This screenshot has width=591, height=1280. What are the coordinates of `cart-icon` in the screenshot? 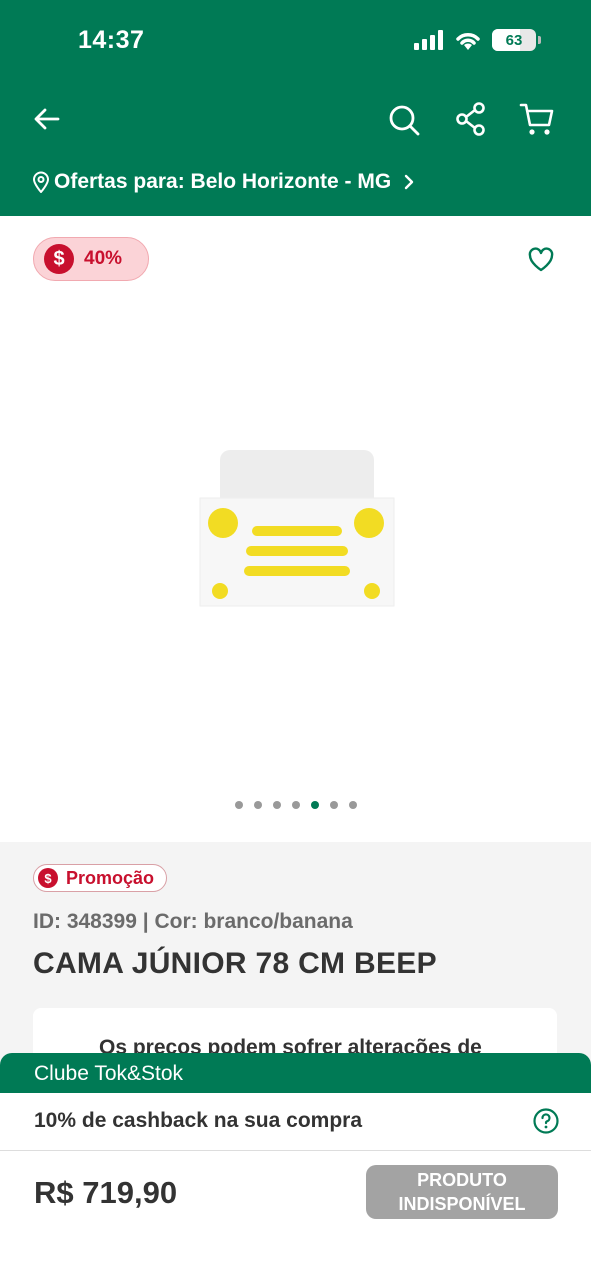 It's located at (536, 119).